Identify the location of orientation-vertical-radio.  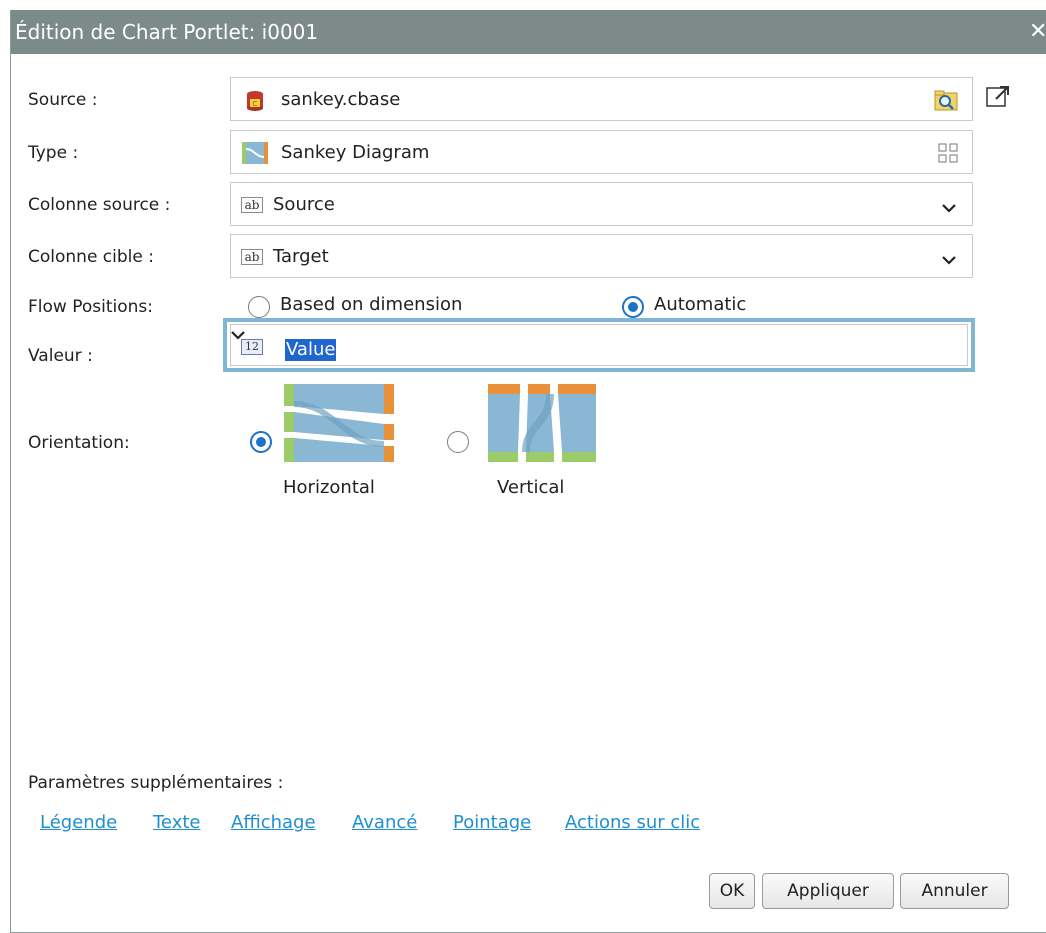
(458, 442).